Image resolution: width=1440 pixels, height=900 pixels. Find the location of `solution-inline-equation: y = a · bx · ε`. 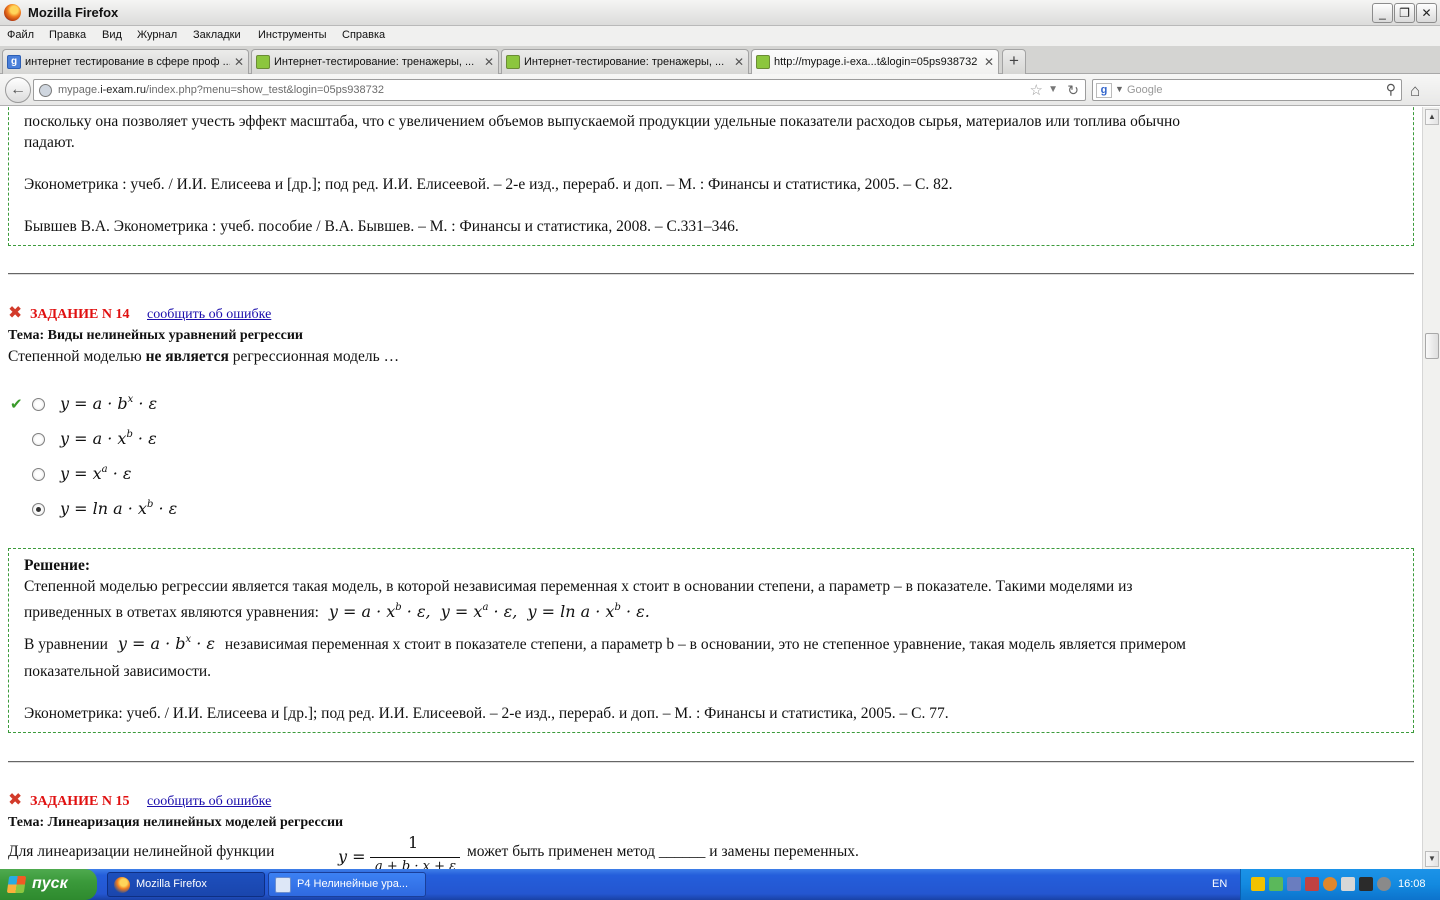

solution-inline-equation: y = a · bx · ε is located at coordinates (166, 643).